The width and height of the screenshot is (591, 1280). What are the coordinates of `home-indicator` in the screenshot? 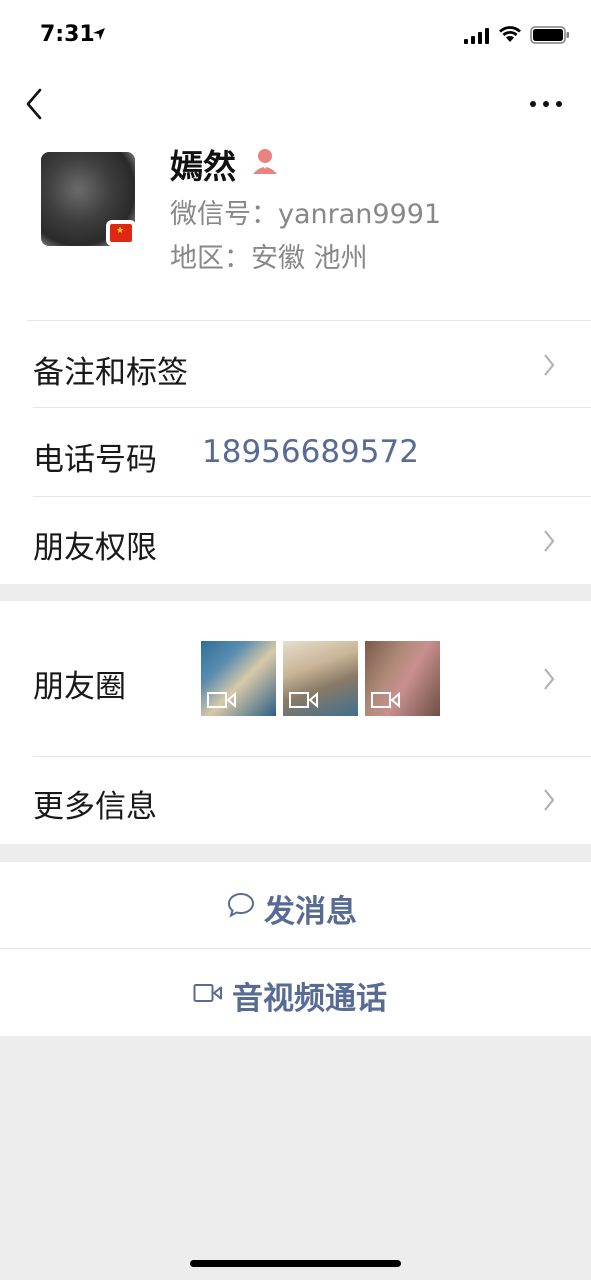 It's located at (295, 1263).